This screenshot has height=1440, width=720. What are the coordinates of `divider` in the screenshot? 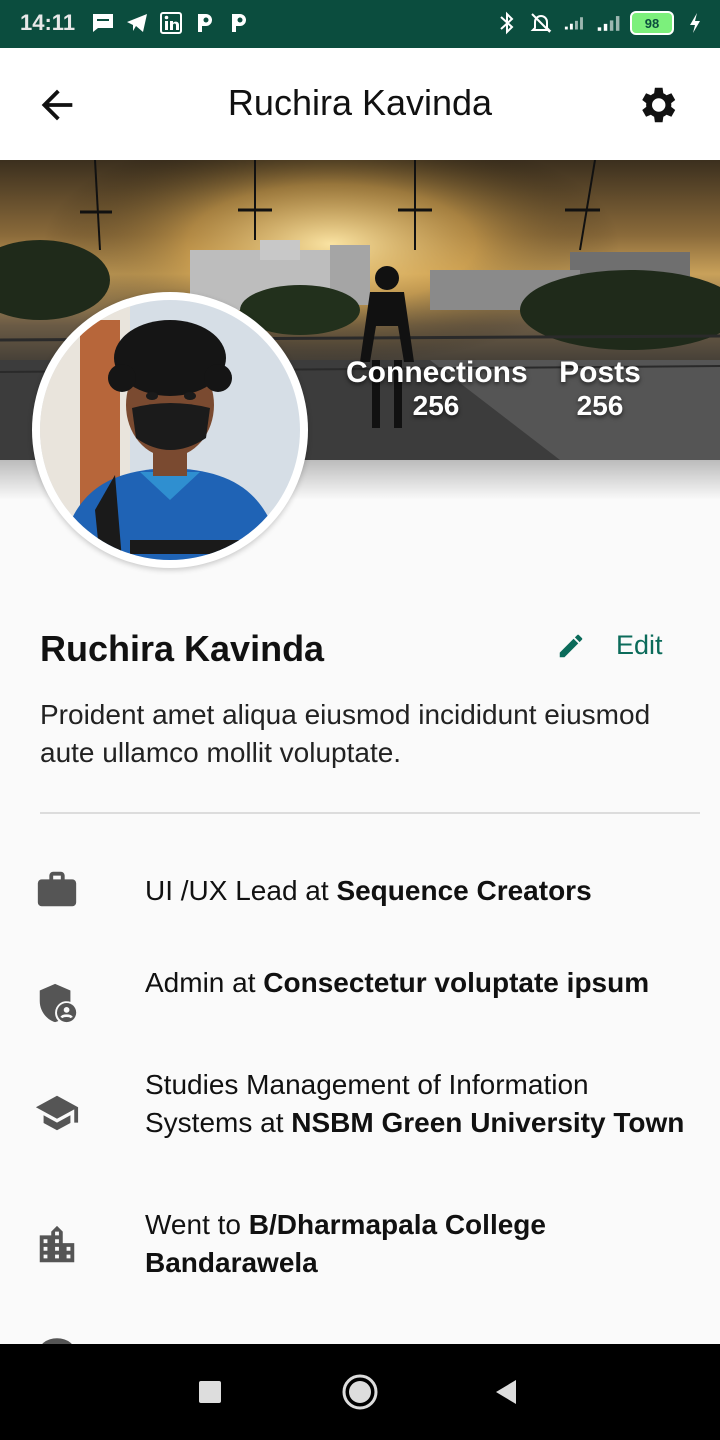 It's located at (370, 813).